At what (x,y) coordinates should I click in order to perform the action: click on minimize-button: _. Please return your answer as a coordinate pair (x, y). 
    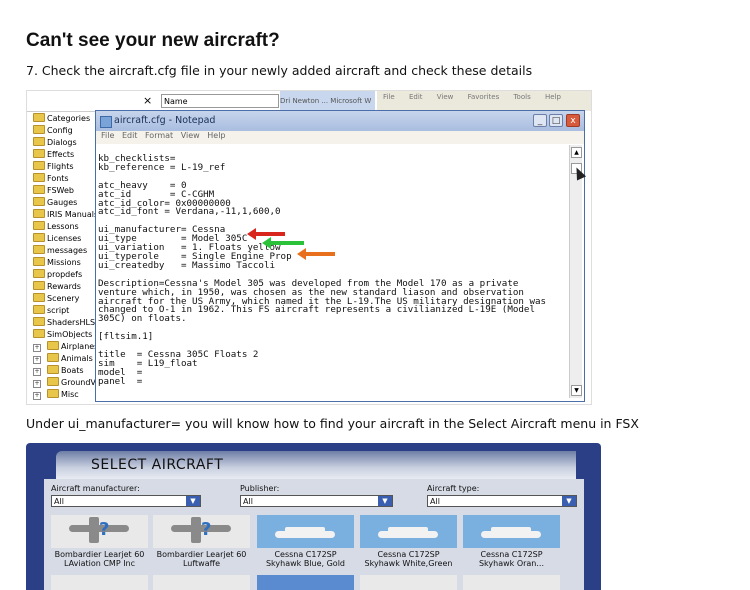
    Looking at the image, I should click on (540, 120).